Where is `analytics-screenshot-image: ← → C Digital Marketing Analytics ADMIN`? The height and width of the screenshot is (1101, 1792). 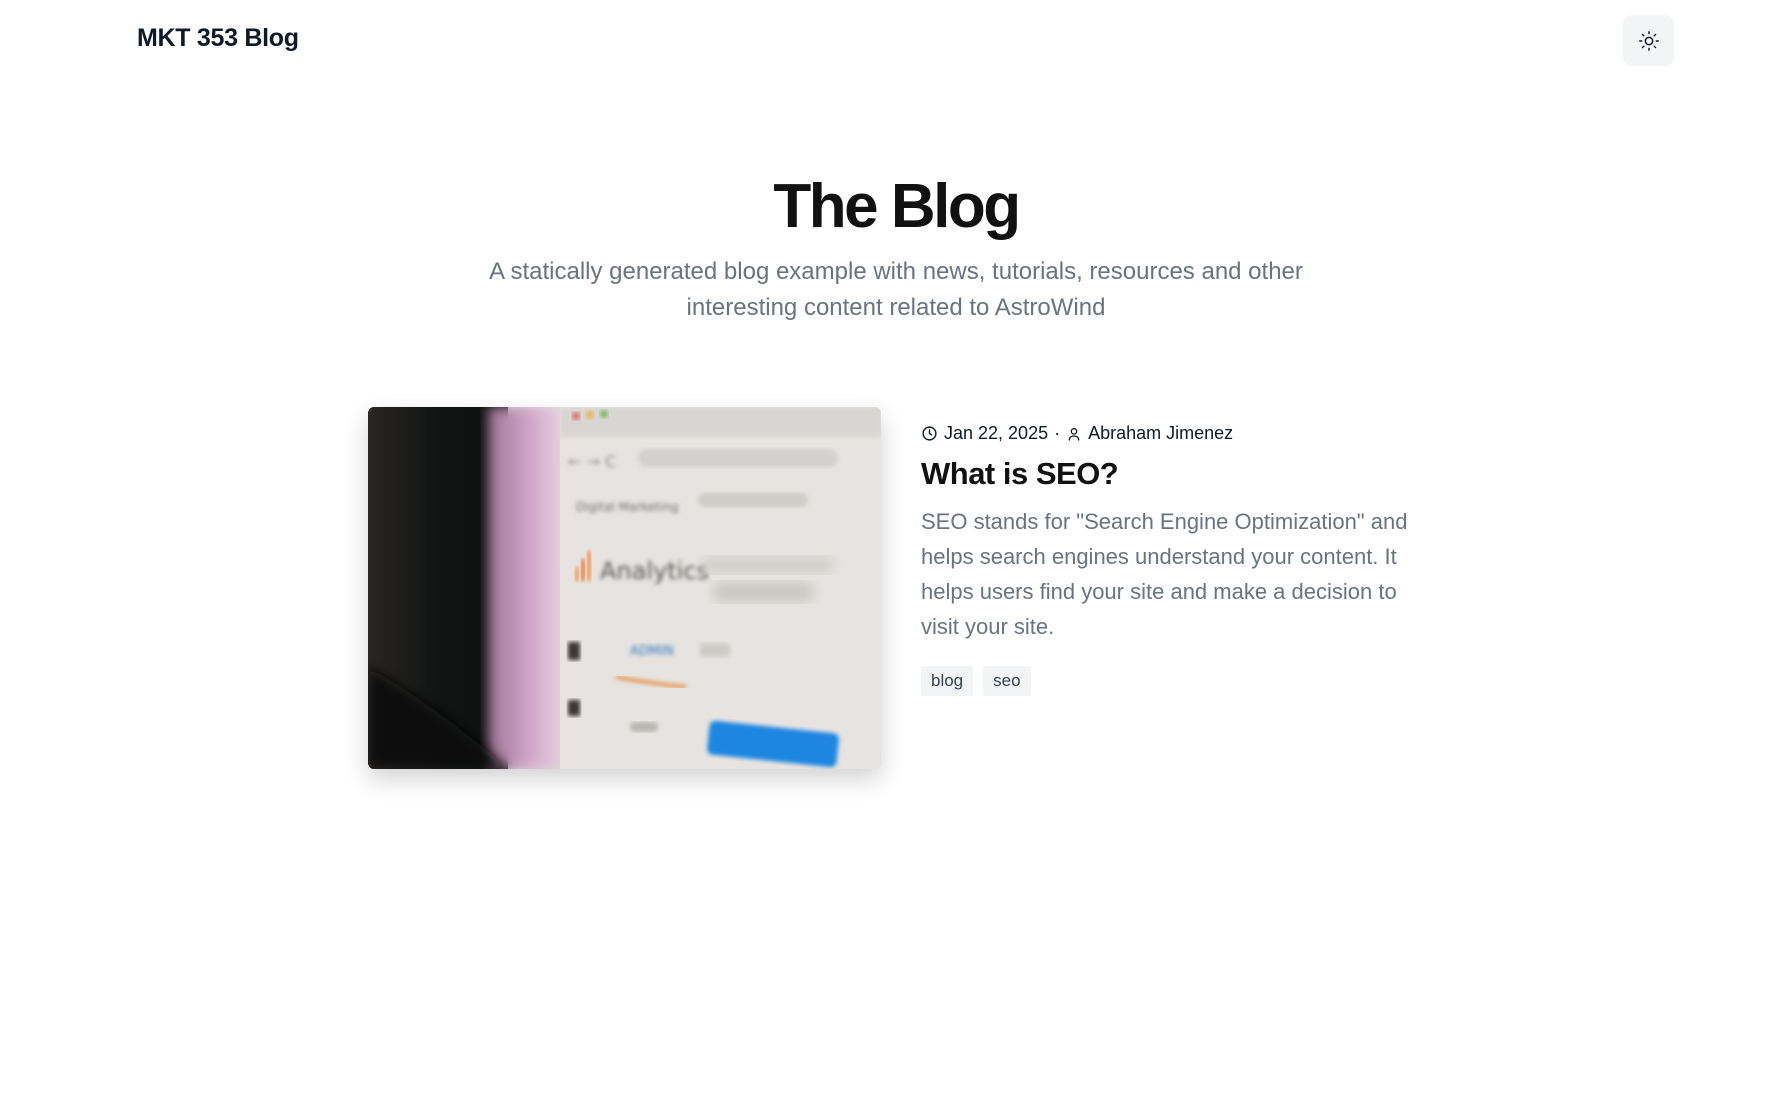
analytics-screenshot-image: ← → C Digital Marketing Analytics ADMIN is located at coordinates (624, 588).